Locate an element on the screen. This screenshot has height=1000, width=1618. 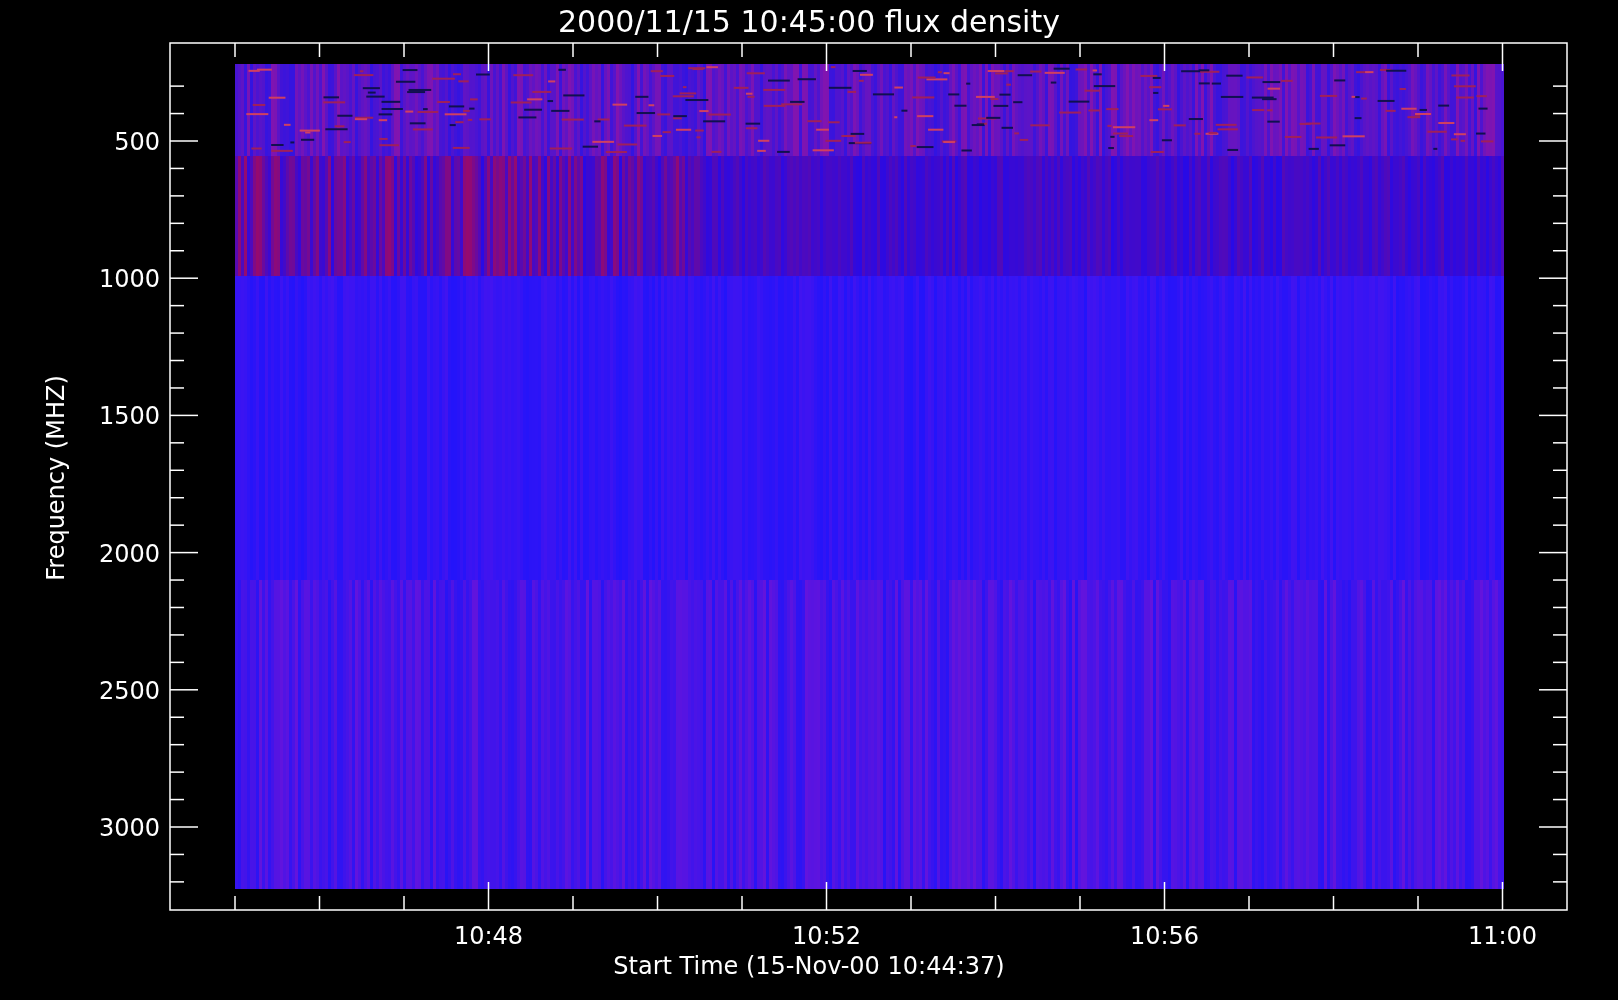
x-tick-label: 10:48 is located at coordinates (488, 936).